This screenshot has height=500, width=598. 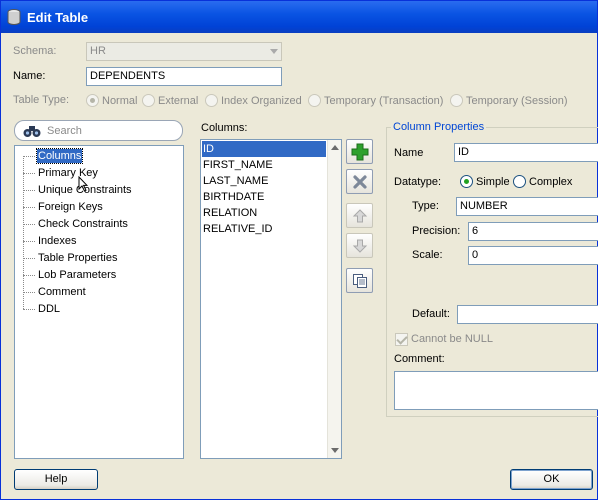 What do you see at coordinates (335, 147) in the screenshot?
I see `scroll-up-icon` at bounding box center [335, 147].